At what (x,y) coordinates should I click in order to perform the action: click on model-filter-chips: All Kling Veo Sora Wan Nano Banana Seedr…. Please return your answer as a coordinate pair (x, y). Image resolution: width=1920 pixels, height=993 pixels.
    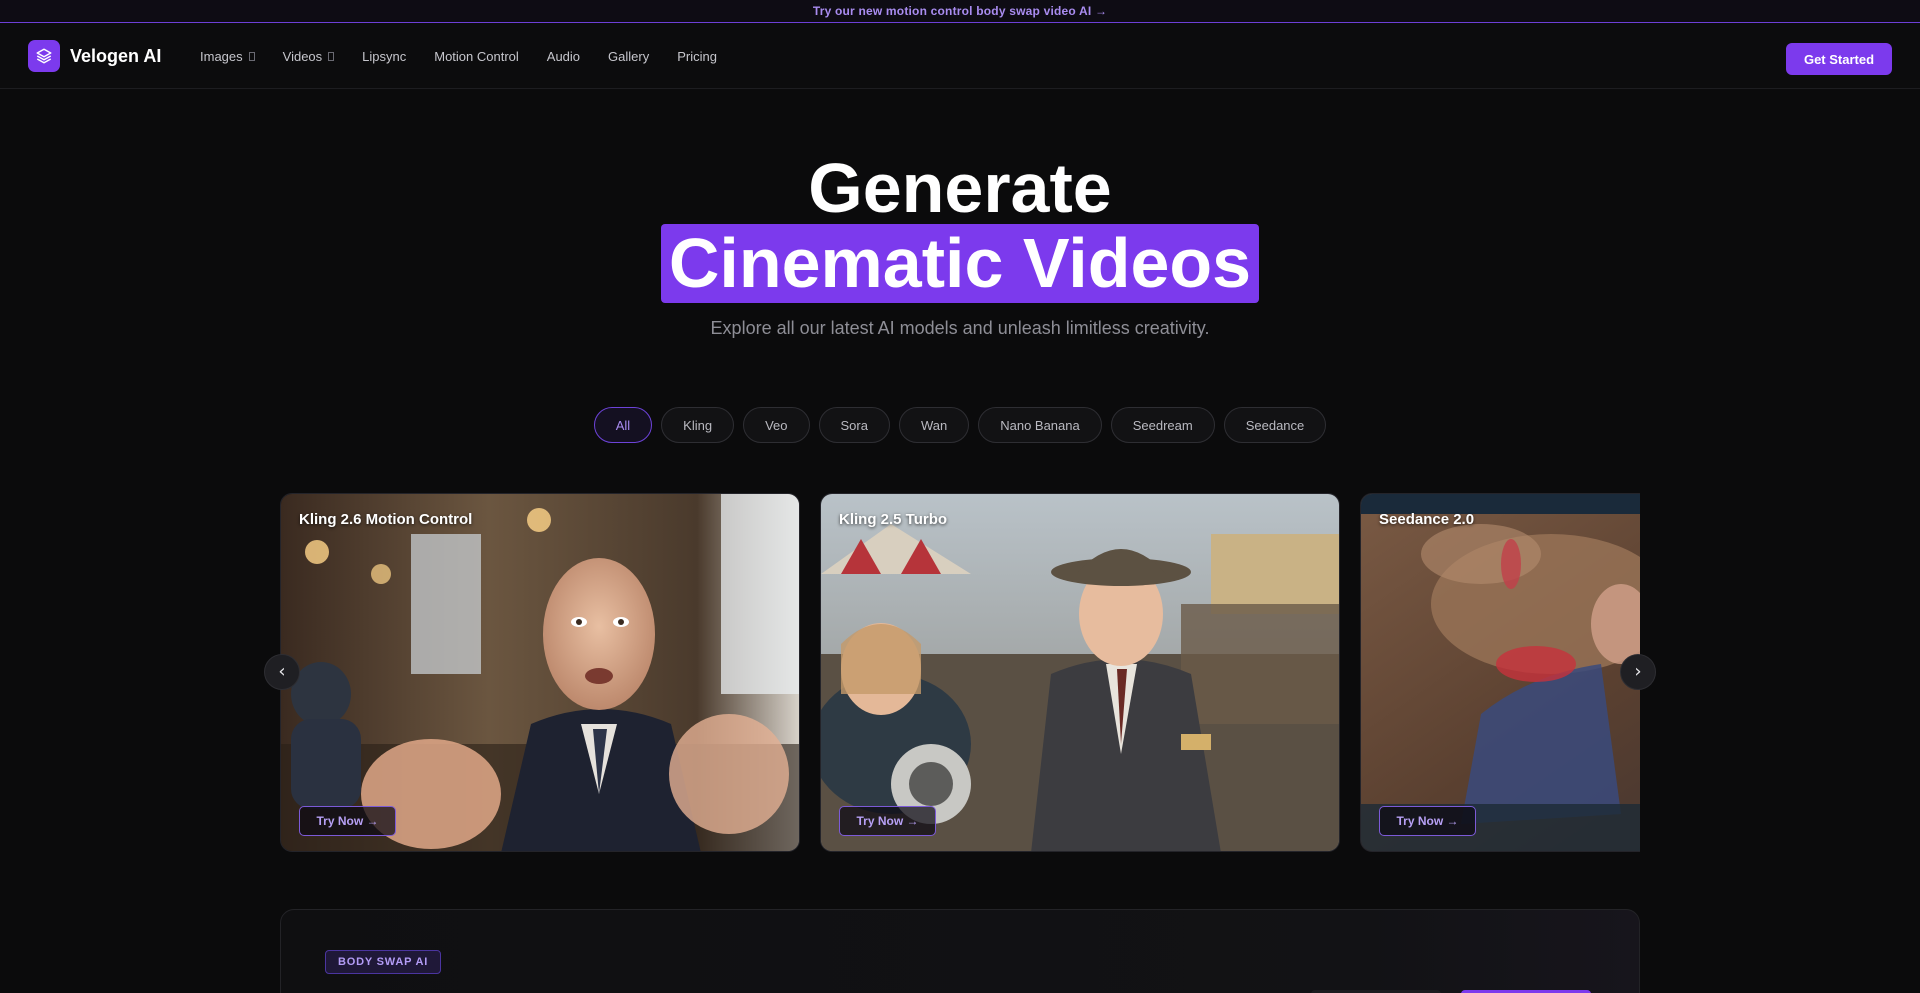
    Looking at the image, I should click on (960, 425).